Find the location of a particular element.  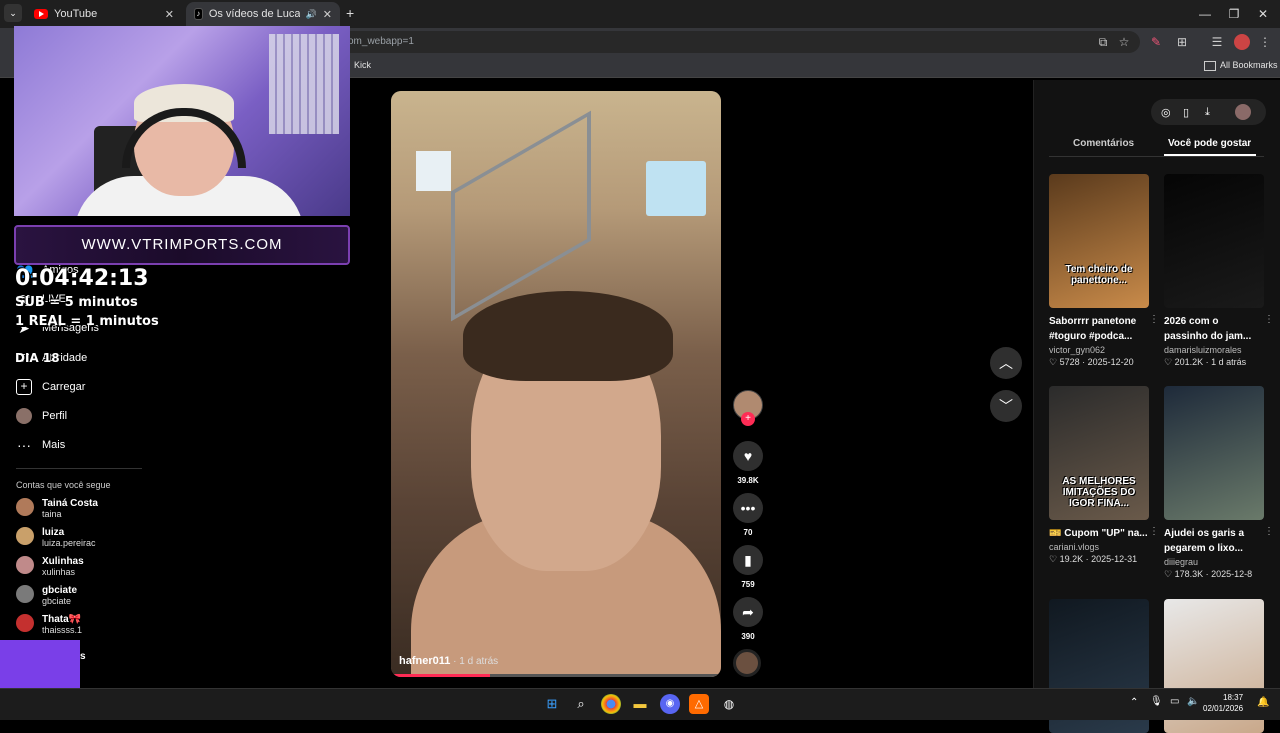

following-item: Xulinhas xulinhas is located at coordinates (50, 566).